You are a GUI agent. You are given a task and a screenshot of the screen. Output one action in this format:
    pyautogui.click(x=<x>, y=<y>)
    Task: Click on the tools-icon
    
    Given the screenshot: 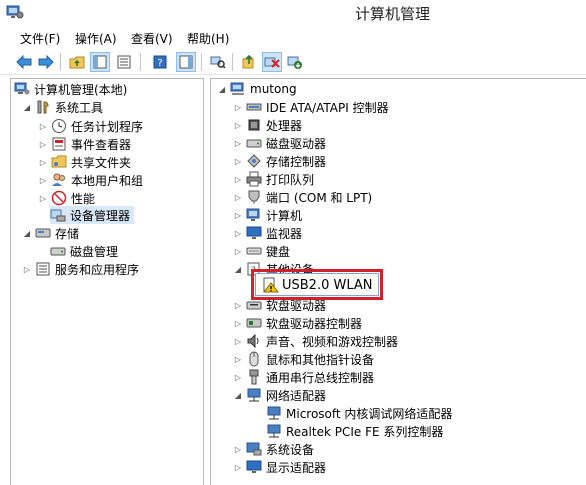 What is the action you would take?
    pyautogui.click(x=43, y=107)
    